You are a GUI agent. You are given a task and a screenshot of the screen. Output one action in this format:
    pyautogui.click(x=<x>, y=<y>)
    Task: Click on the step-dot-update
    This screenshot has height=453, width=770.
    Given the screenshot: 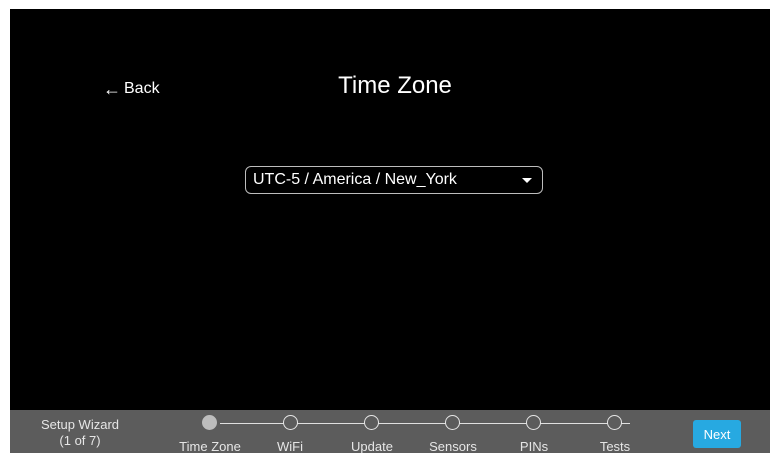 What is the action you would take?
    pyautogui.click(x=371, y=422)
    